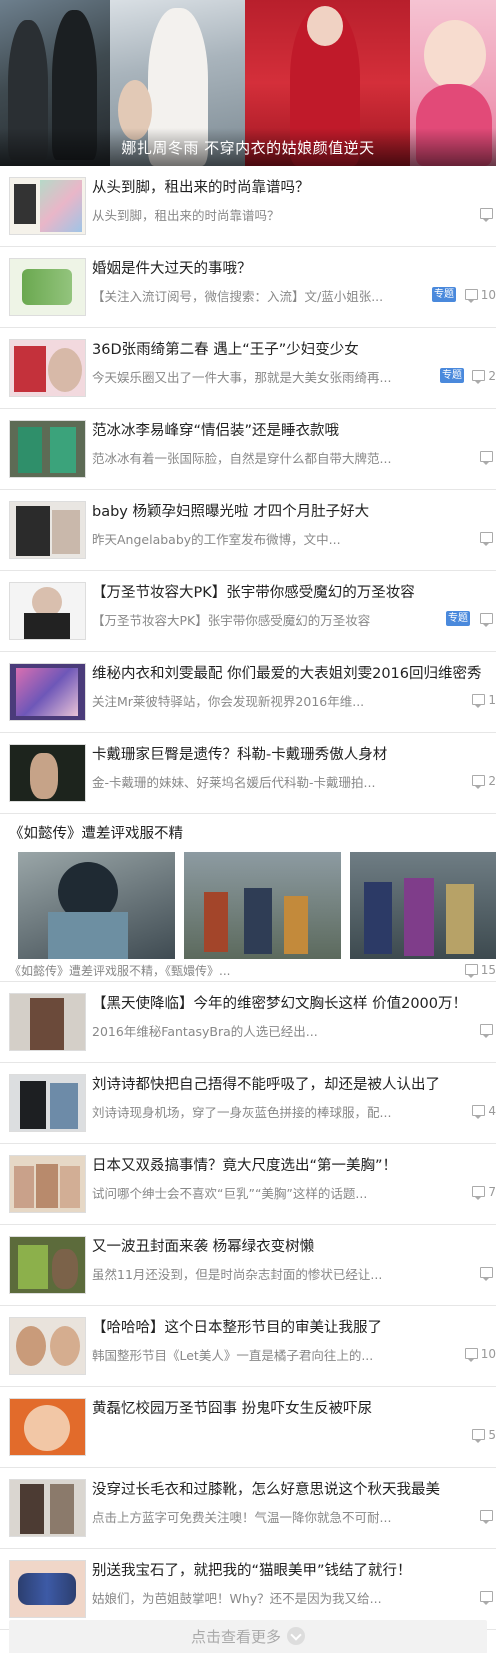 The height and width of the screenshot is (1653, 496). What do you see at coordinates (237, 1328) in the screenshot?
I see `item-title: 【哈哈哈】这个日本整形节目的审美让我服了` at bounding box center [237, 1328].